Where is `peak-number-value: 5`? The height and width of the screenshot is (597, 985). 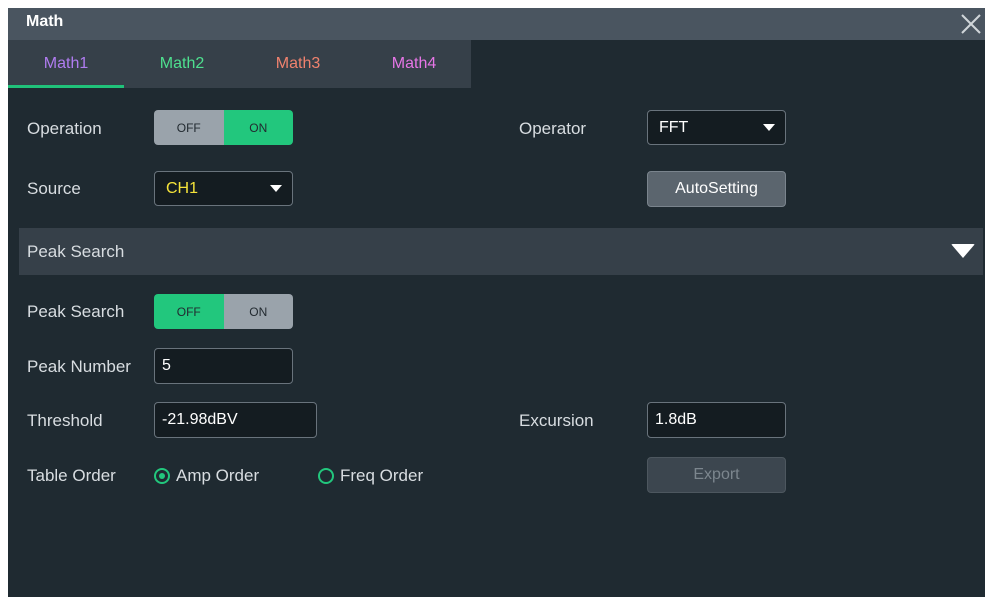
peak-number-value: 5 is located at coordinates (166, 365).